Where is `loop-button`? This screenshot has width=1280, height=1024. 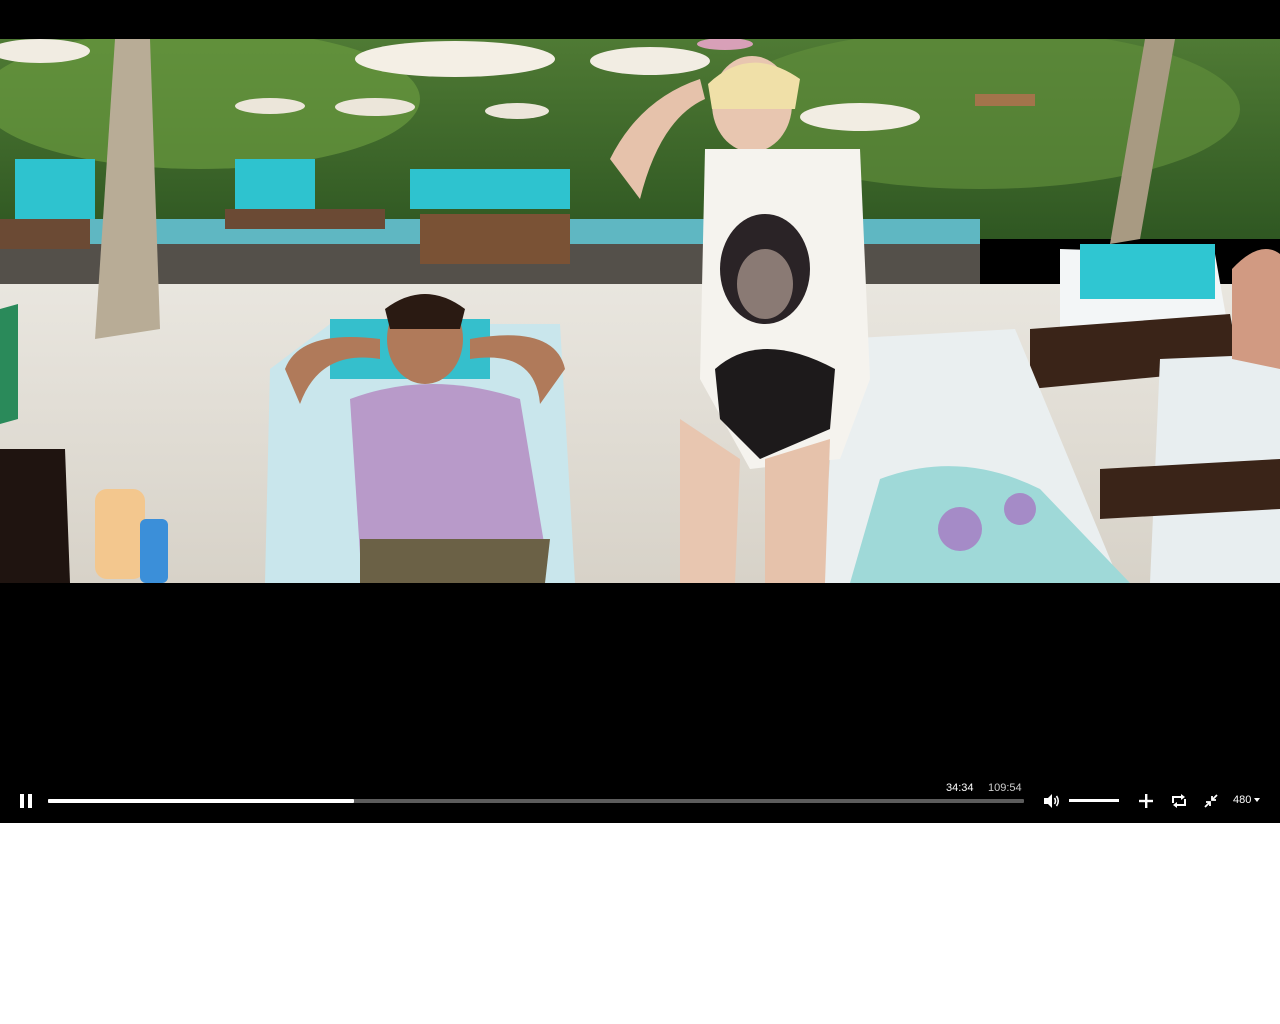
loop-button is located at coordinates (1179, 801).